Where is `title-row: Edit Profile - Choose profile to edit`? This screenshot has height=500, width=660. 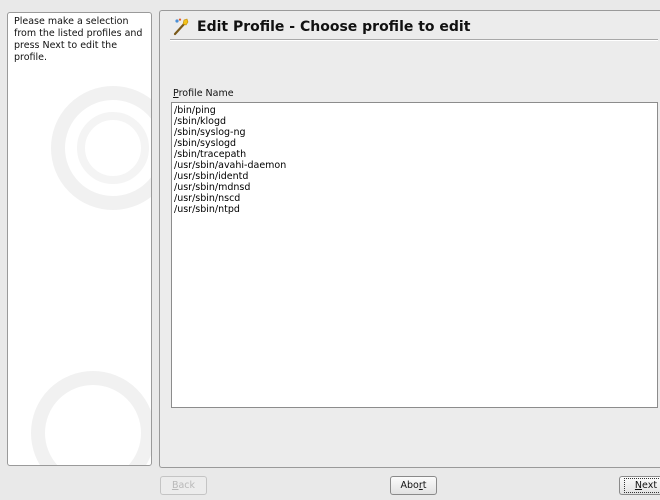 title-row: Edit Profile - Choose profile to edit is located at coordinates (321, 27).